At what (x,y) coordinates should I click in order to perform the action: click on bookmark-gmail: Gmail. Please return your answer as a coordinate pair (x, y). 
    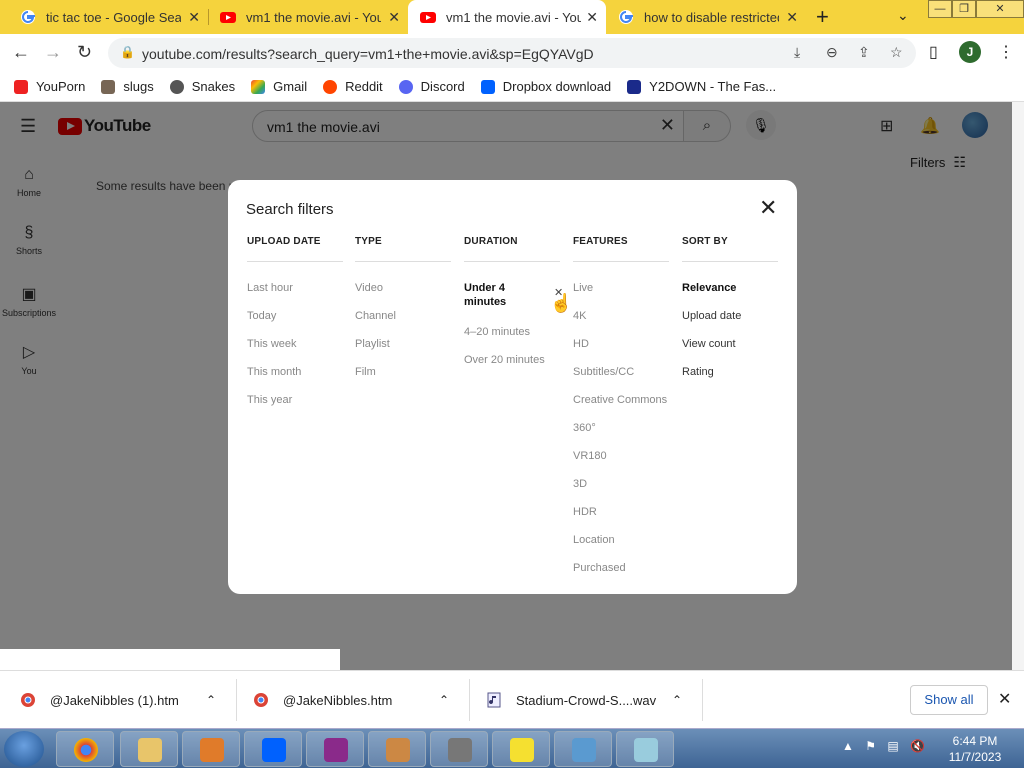
    Looking at the image, I should click on (279, 86).